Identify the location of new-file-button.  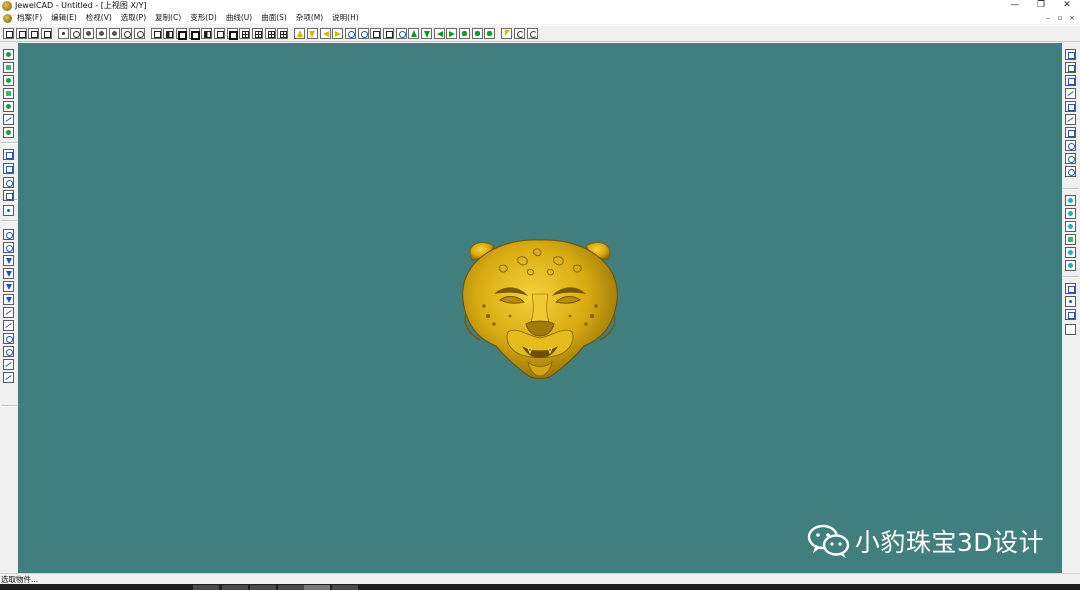
(8, 33).